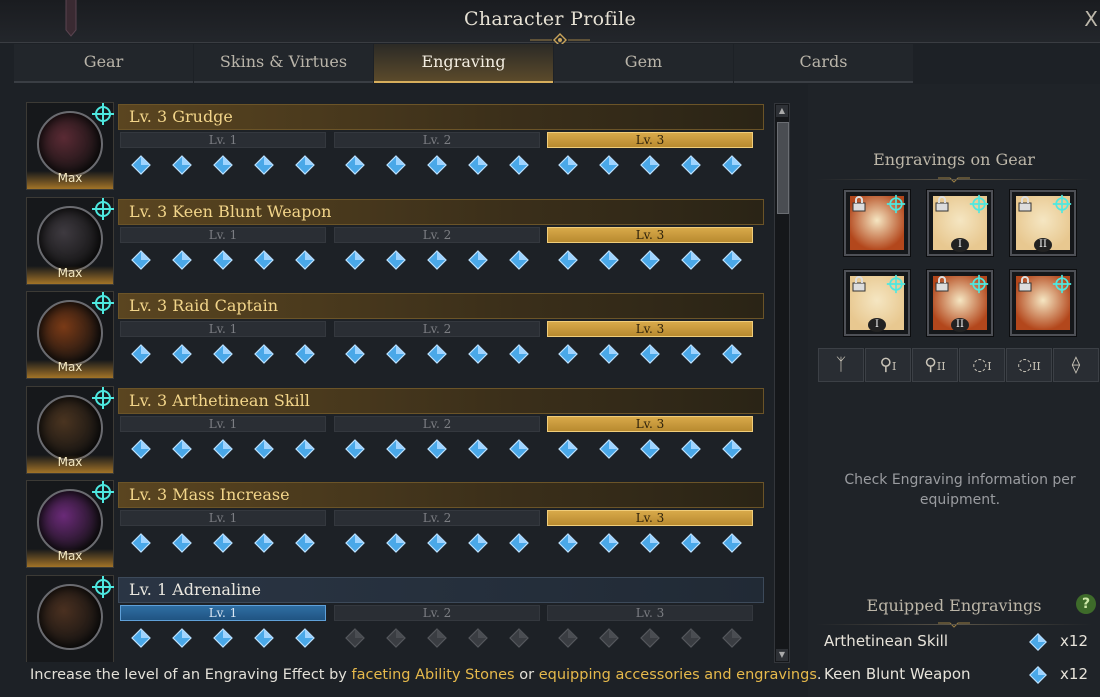 This screenshot has width=1100, height=697. I want to click on tab-engraving: Engraving, so click(463, 63).